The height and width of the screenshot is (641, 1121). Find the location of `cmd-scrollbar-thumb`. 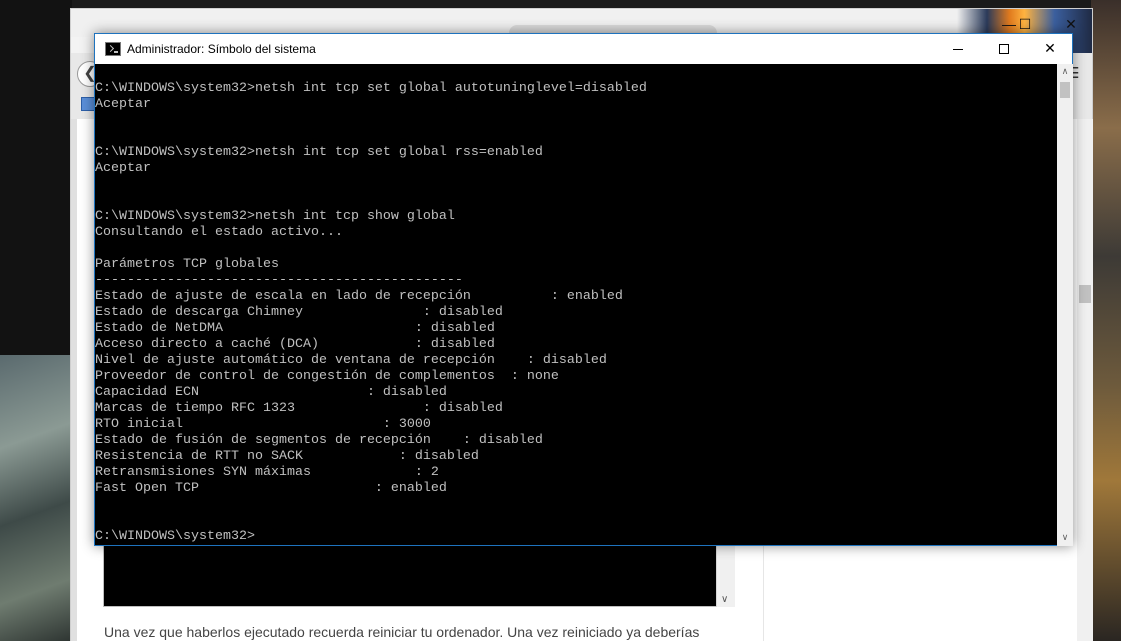

cmd-scrollbar-thumb is located at coordinates (1065, 90).